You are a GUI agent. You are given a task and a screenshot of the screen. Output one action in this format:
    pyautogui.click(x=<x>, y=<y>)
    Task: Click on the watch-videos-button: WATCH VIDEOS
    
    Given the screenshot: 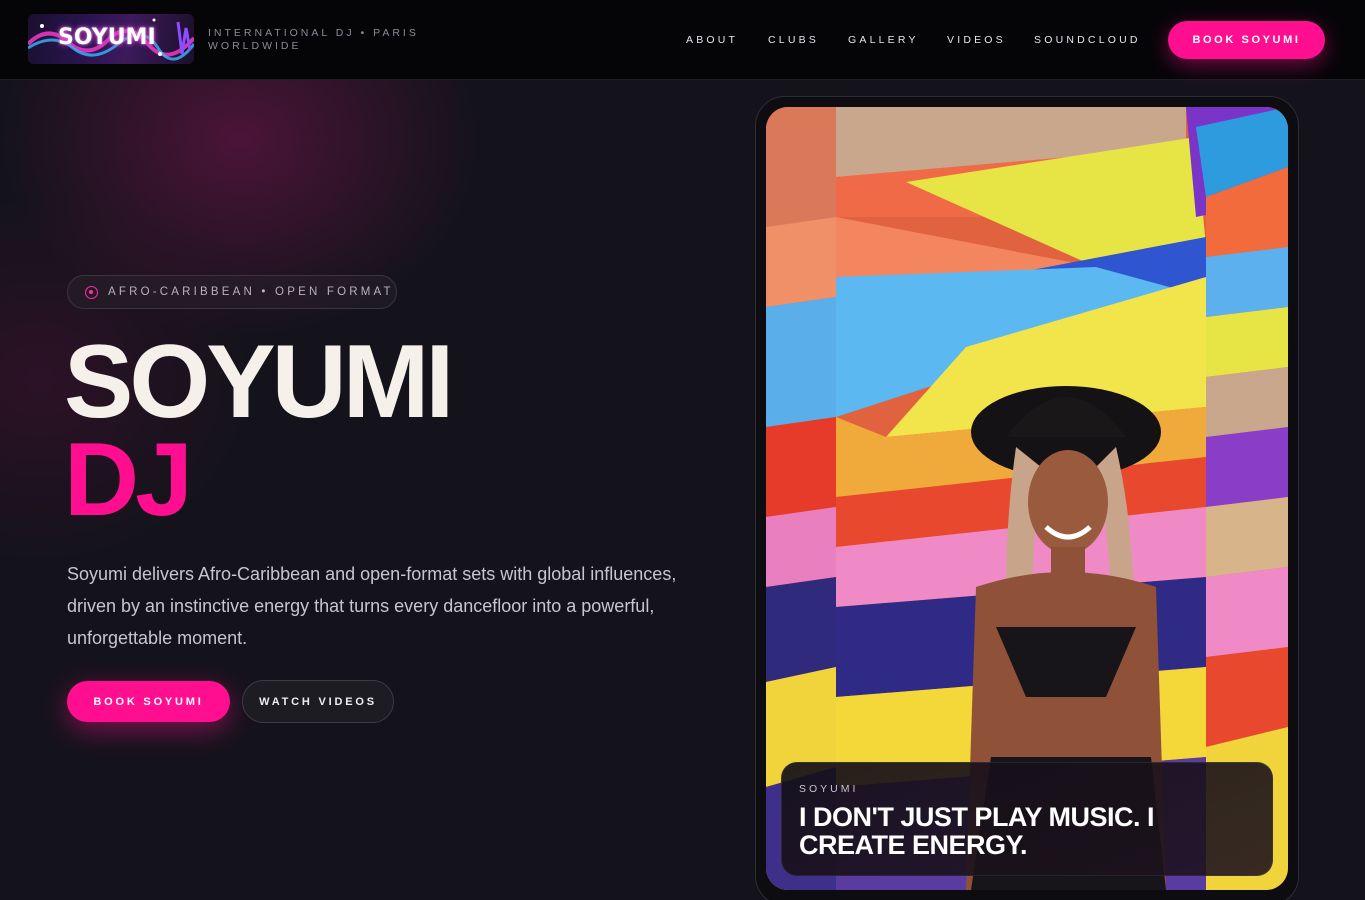 What is the action you would take?
    pyautogui.click(x=318, y=701)
    